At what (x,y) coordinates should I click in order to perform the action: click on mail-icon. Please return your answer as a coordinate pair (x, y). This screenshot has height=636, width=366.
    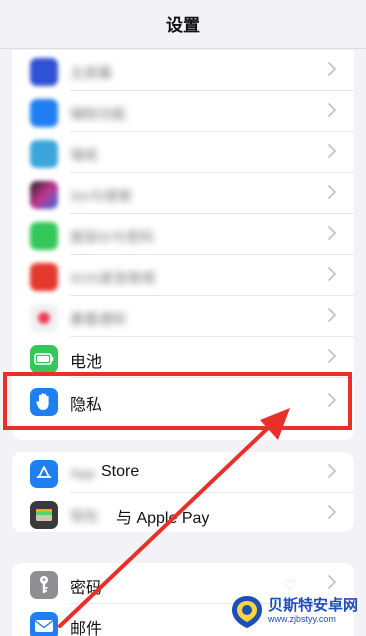
    Looking at the image, I should click on (44, 624).